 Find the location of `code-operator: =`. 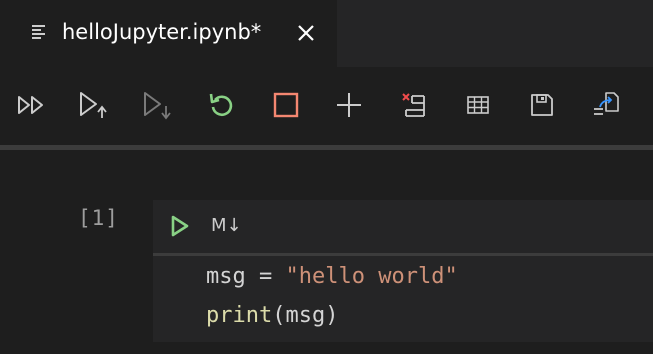

code-operator: = is located at coordinates (265, 276).